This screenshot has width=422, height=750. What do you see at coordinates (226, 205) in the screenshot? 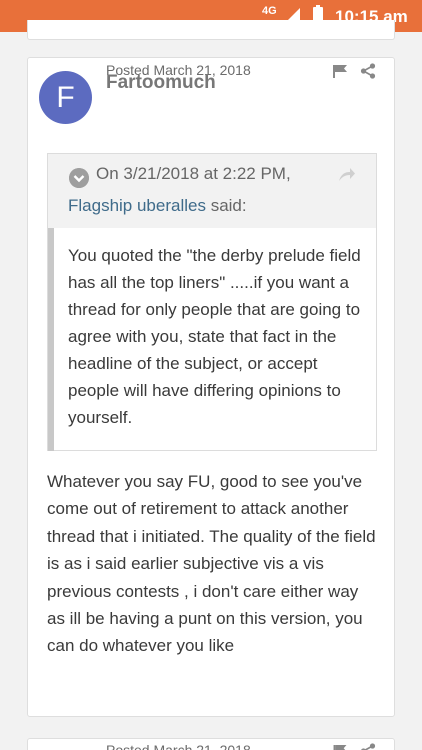
I see `quote-said-label: said:` at bounding box center [226, 205].